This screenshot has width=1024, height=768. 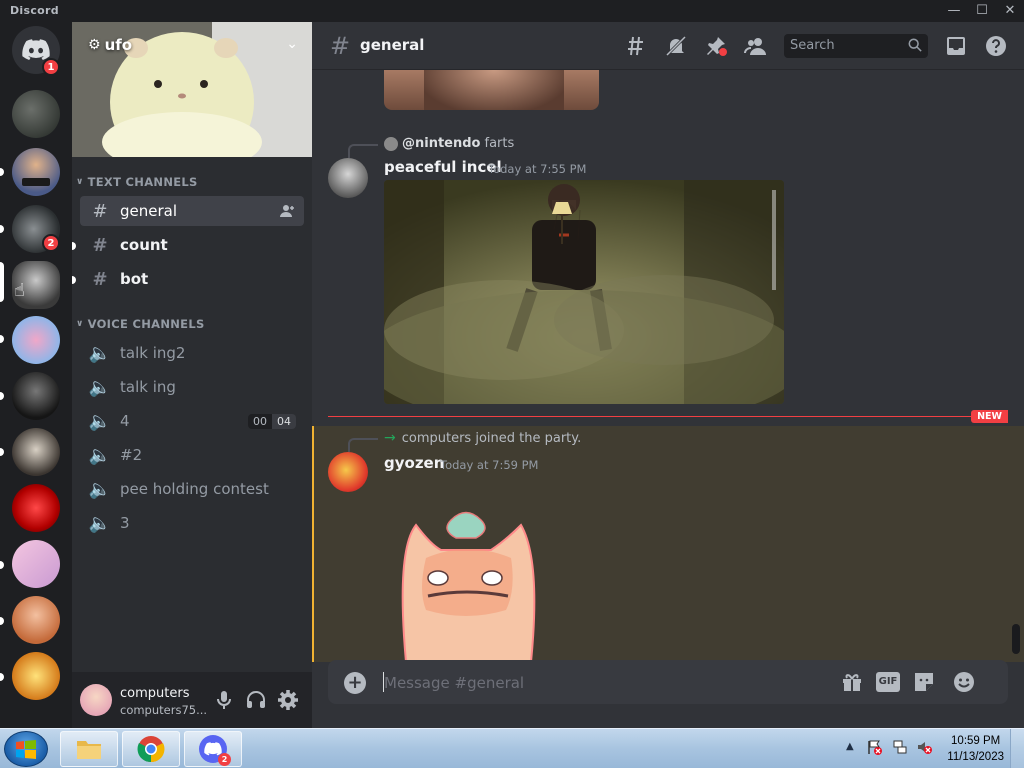 What do you see at coordinates (192, 455) in the screenshot?
I see `voice-channel: 🔈 #2` at bounding box center [192, 455].